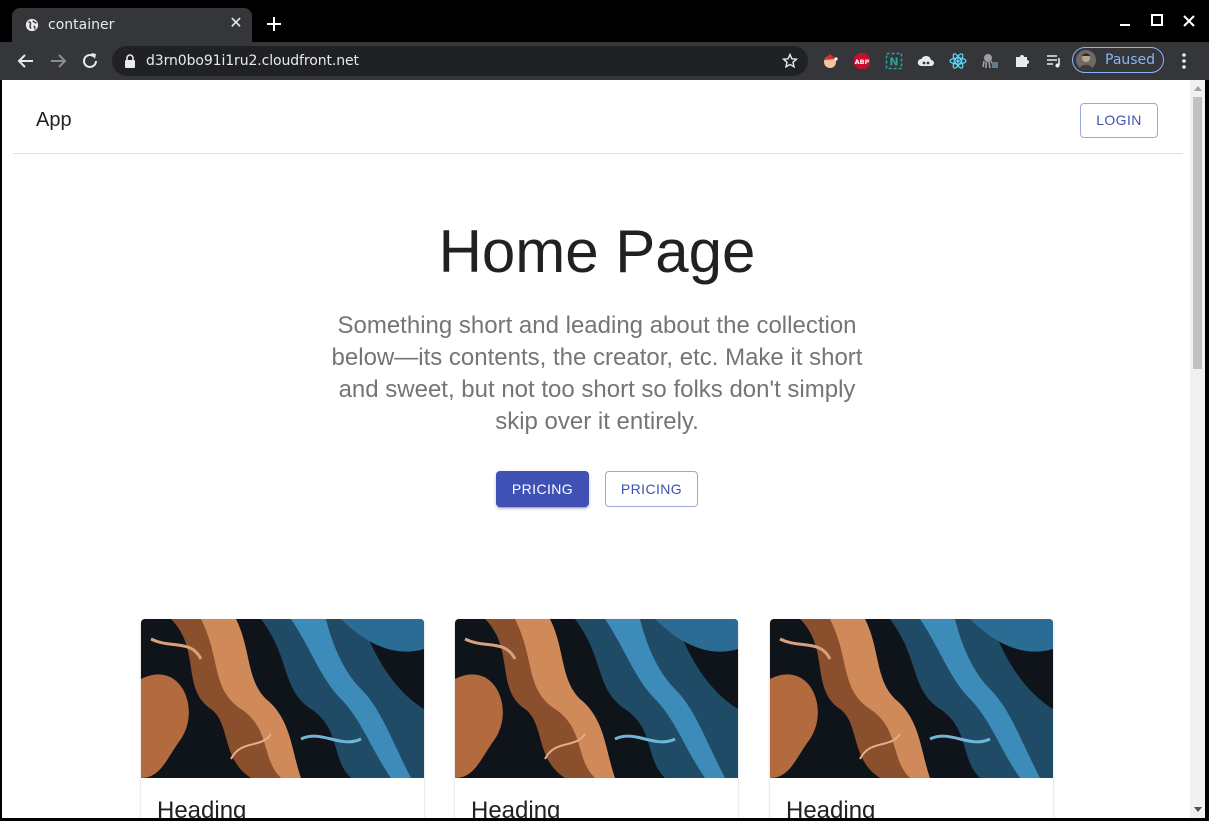 This screenshot has height=821, width=1209. I want to click on address-bar: d3rn0bo91i1ru2.cloudfront.net, so click(460, 61).